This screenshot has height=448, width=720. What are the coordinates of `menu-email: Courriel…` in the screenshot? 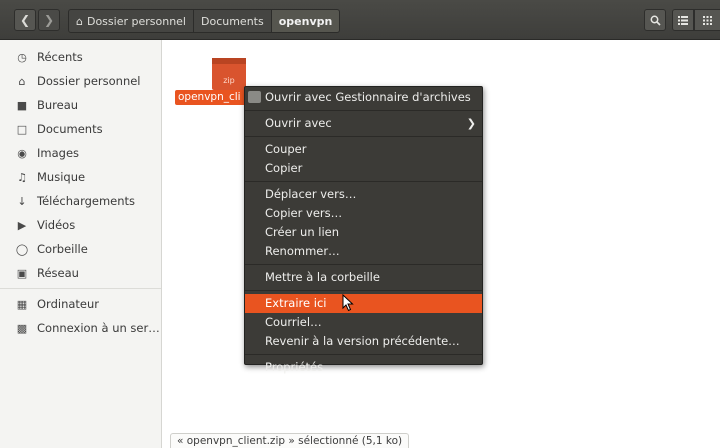 It's located at (363, 322).